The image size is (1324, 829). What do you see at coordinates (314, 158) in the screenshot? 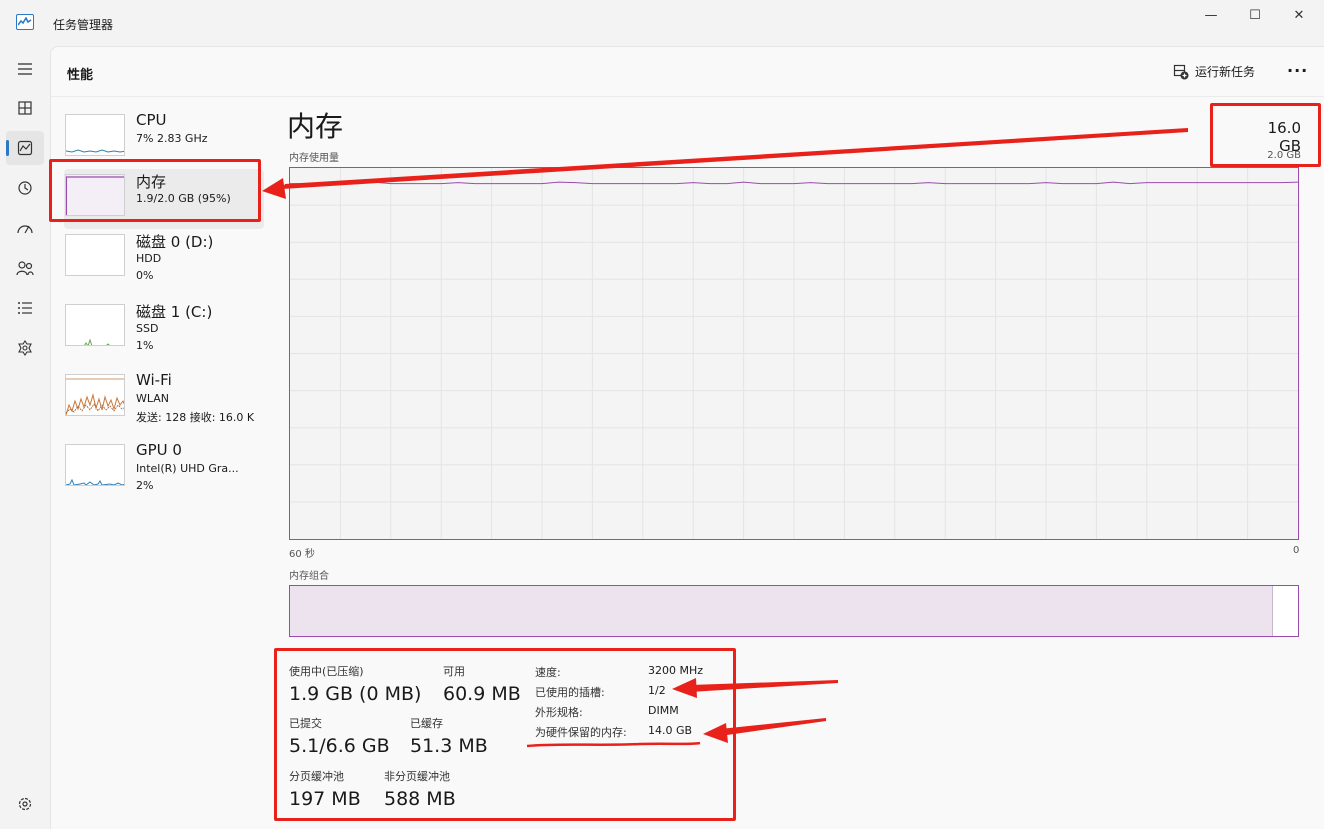
I see `memory-usage-label: 内存使用量` at bounding box center [314, 158].